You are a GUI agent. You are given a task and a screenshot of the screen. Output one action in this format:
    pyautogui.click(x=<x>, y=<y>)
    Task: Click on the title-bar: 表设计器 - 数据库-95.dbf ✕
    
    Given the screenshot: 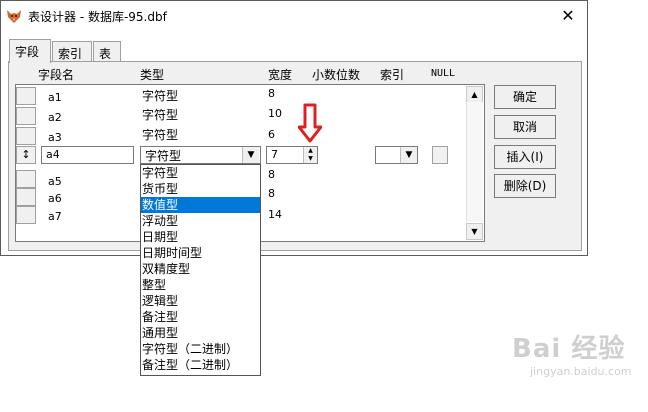 What is the action you would take?
    pyautogui.click(x=294, y=16)
    